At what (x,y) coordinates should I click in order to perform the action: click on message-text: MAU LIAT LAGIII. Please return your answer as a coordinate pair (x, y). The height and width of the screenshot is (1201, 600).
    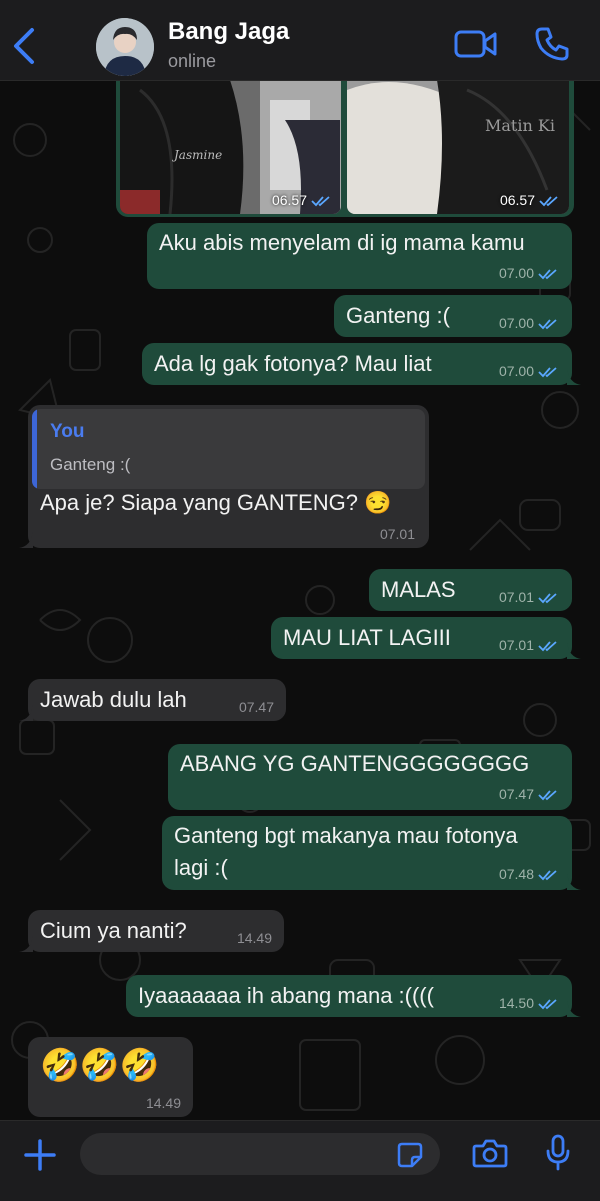
    Looking at the image, I should click on (367, 637).